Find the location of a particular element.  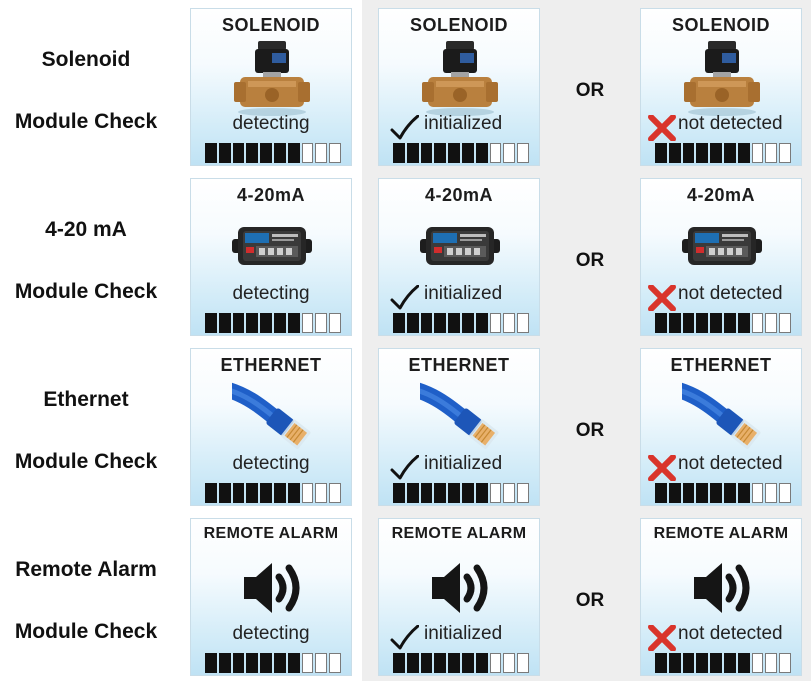

or-label: OR is located at coordinates (590, 260).